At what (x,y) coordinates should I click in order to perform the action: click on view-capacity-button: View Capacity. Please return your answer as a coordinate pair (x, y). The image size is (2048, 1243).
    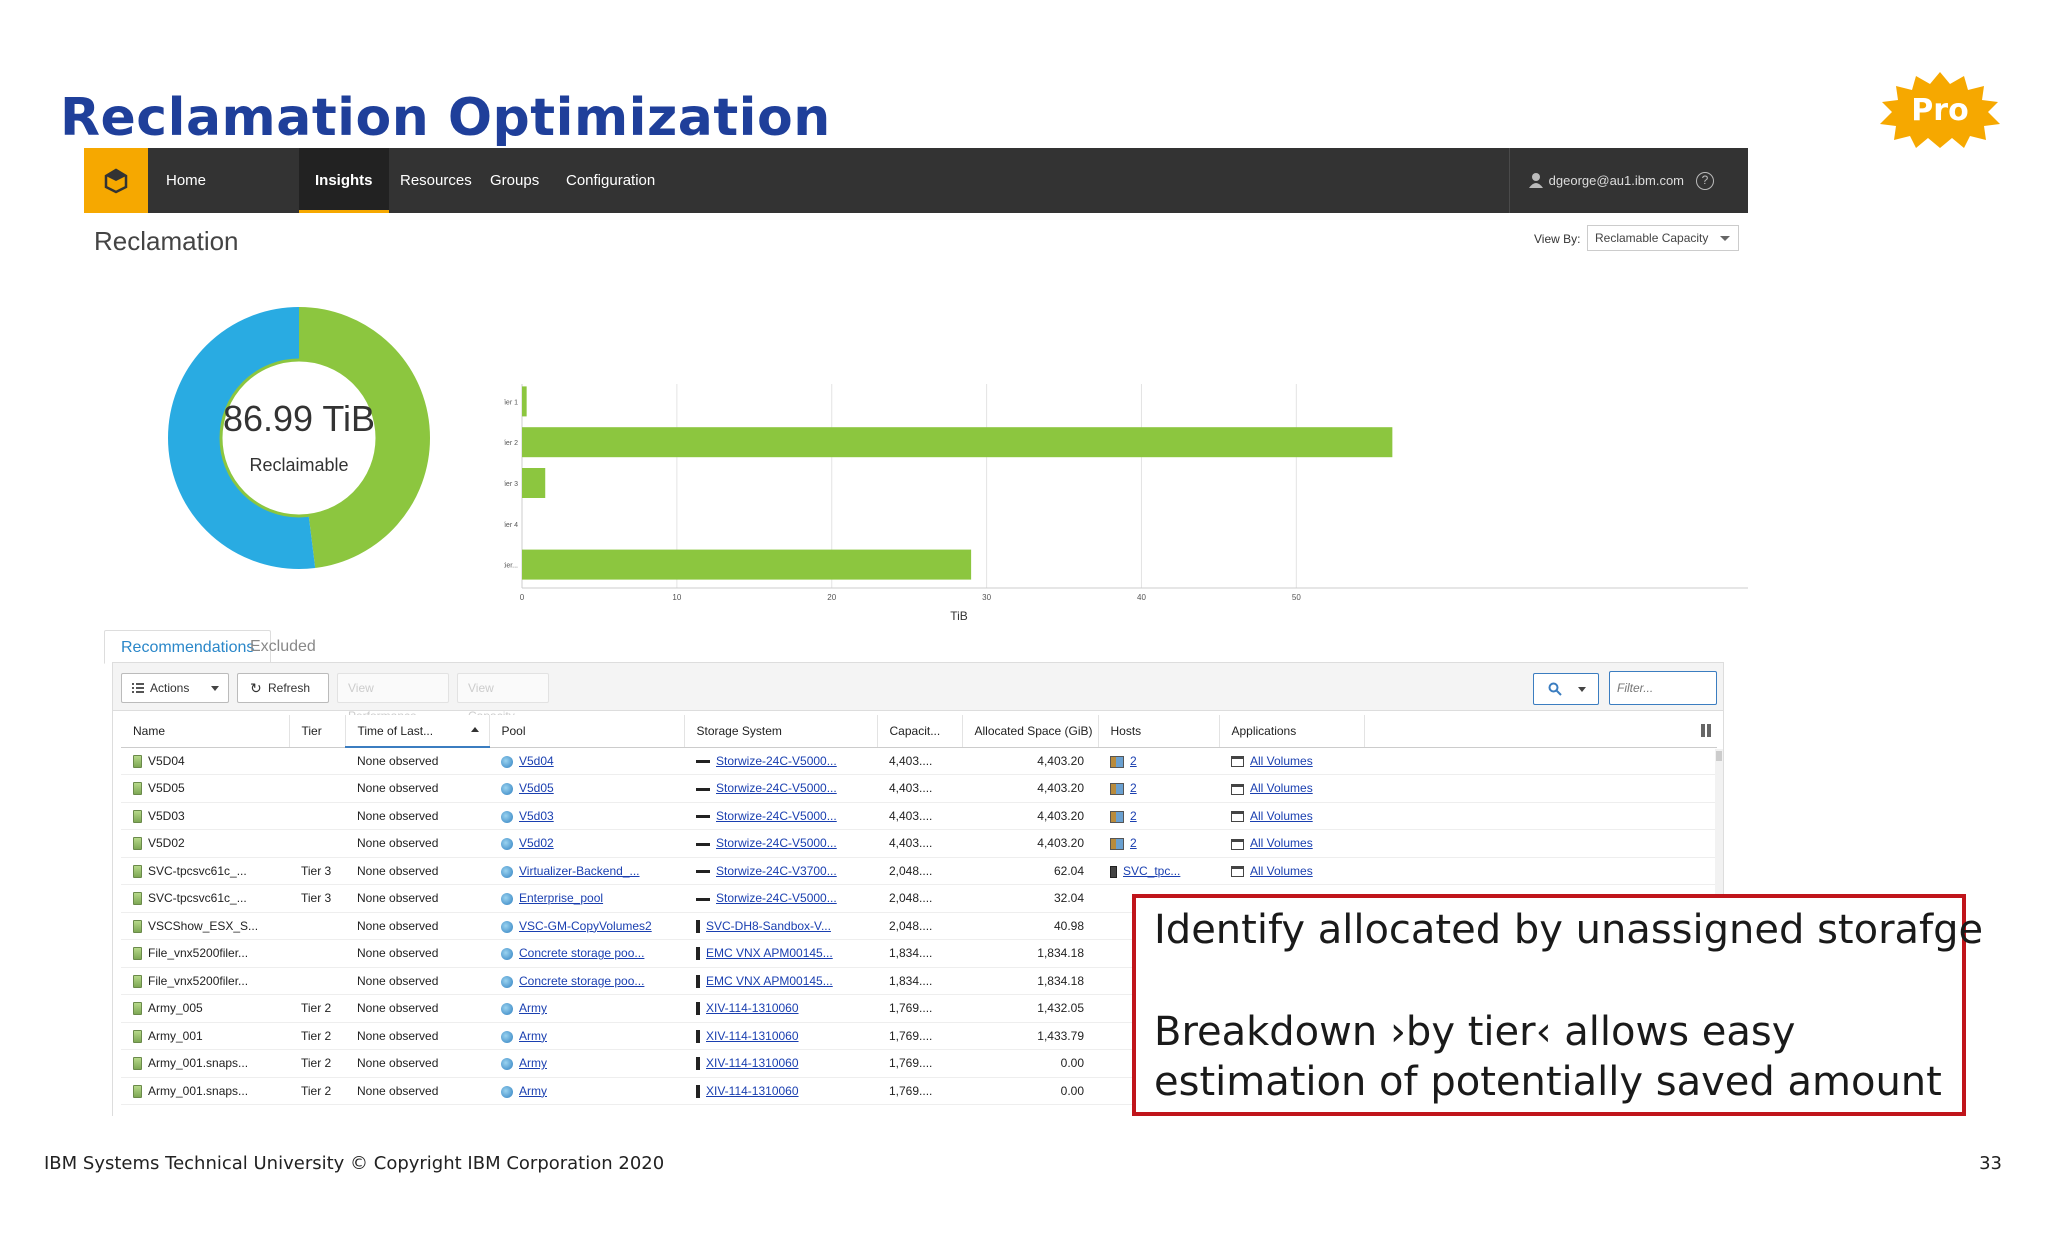
    Looking at the image, I should click on (503, 698).